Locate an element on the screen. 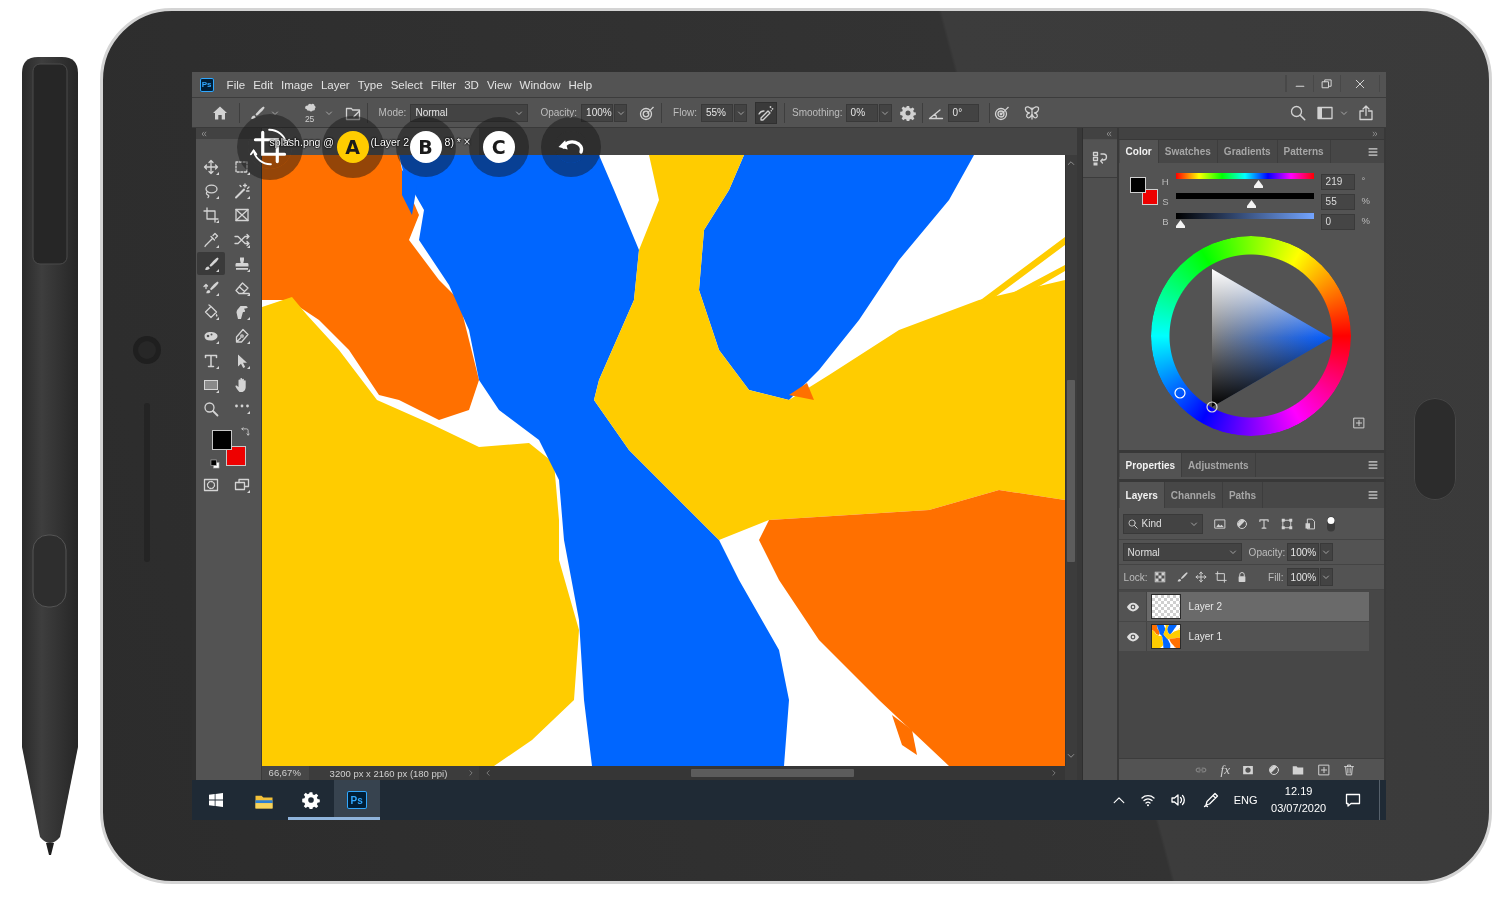  artboard-icon is located at coordinates (1220, 577).